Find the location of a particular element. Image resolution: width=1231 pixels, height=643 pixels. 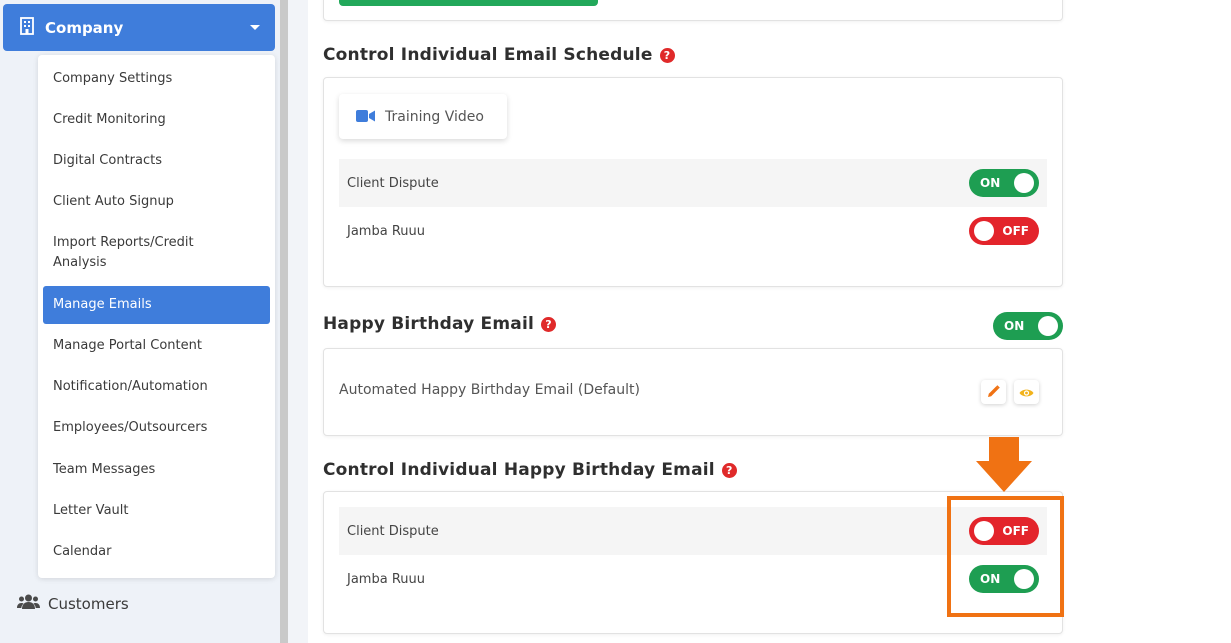

submenu-item-employees-outsourcers: Employees/Outsourcers is located at coordinates (130, 428).